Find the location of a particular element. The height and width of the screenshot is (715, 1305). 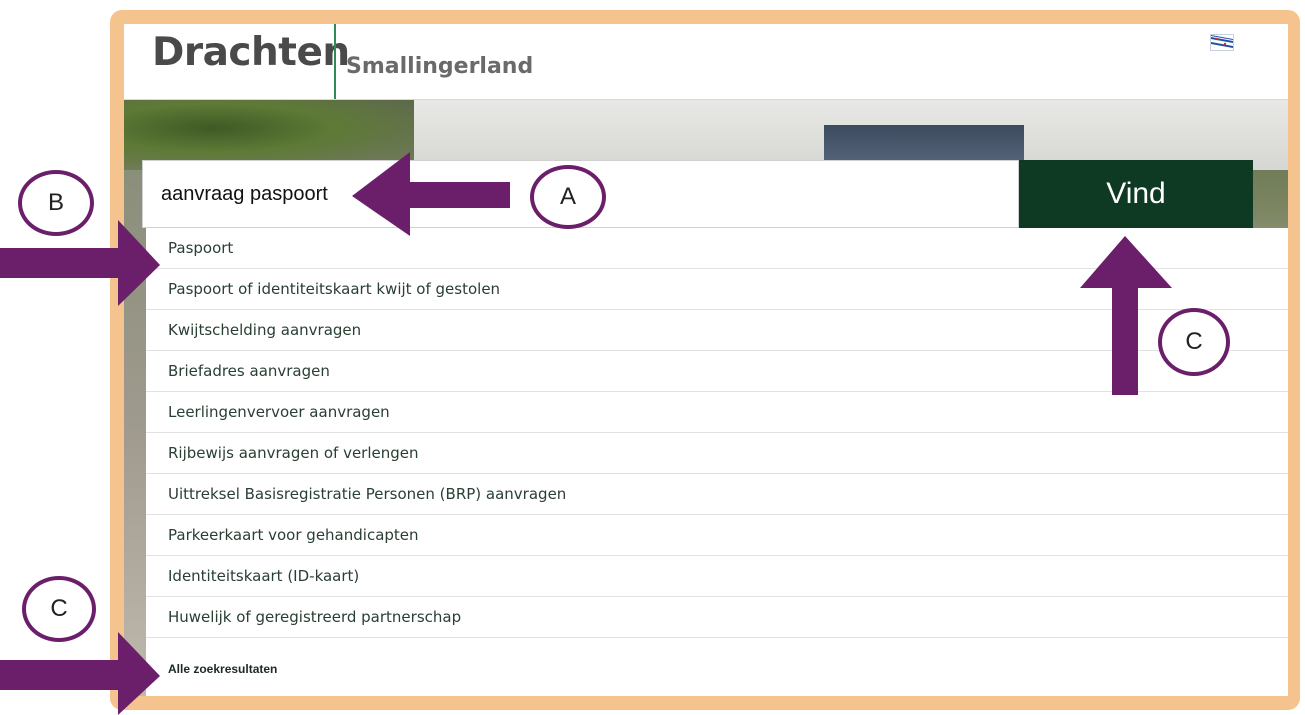

building-windows is located at coordinates (924, 145).